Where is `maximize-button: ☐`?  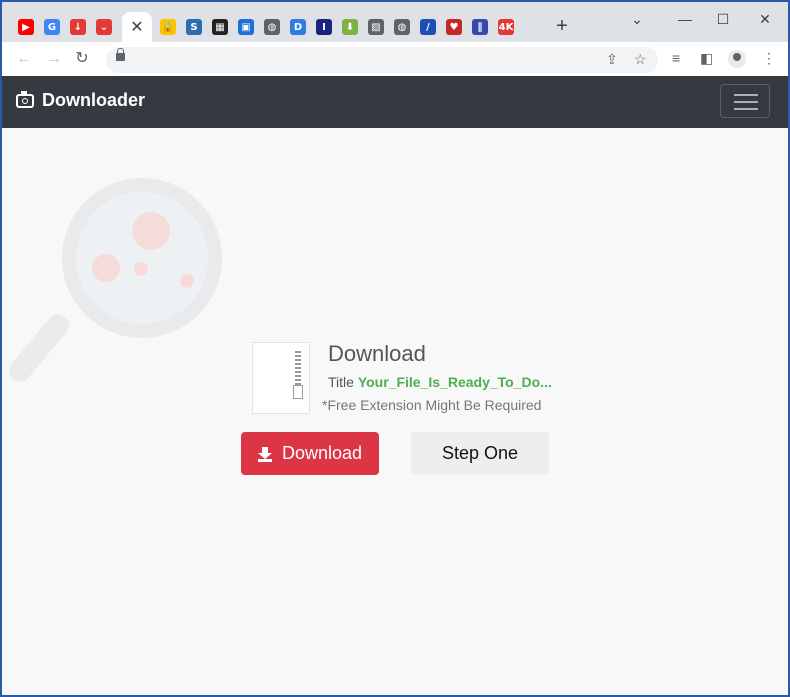
maximize-button: ☐ is located at coordinates (723, 19).